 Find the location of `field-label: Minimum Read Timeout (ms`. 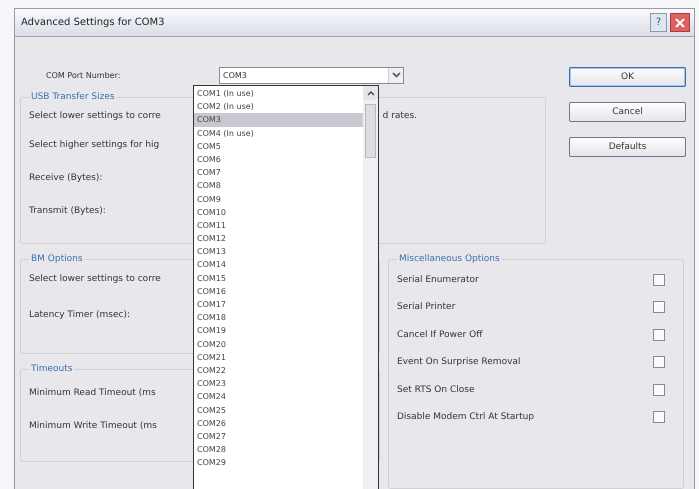

field-label: Minimum Read Timeout (ms is located at coordinates (92, 393).